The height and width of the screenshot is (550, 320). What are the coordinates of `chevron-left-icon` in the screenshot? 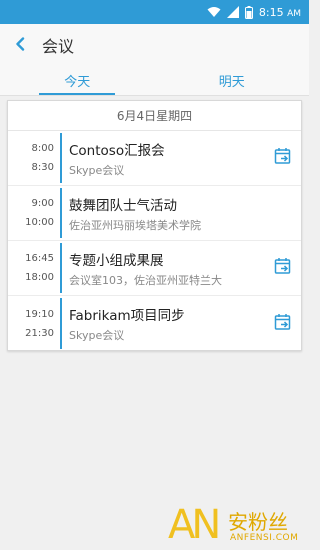 It's located at (20, 45).